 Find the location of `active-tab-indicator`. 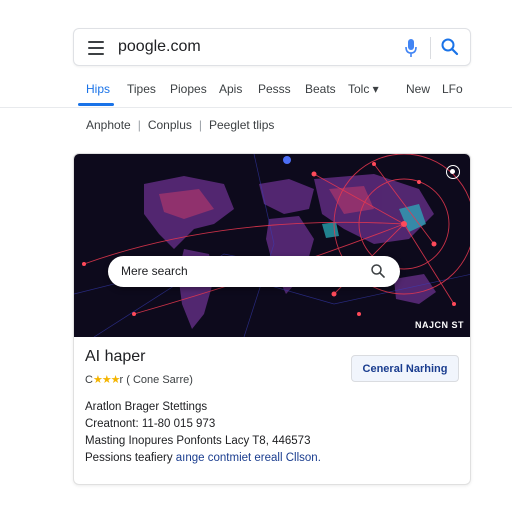

active-tab-indicator is located at coordinates (96, 104).